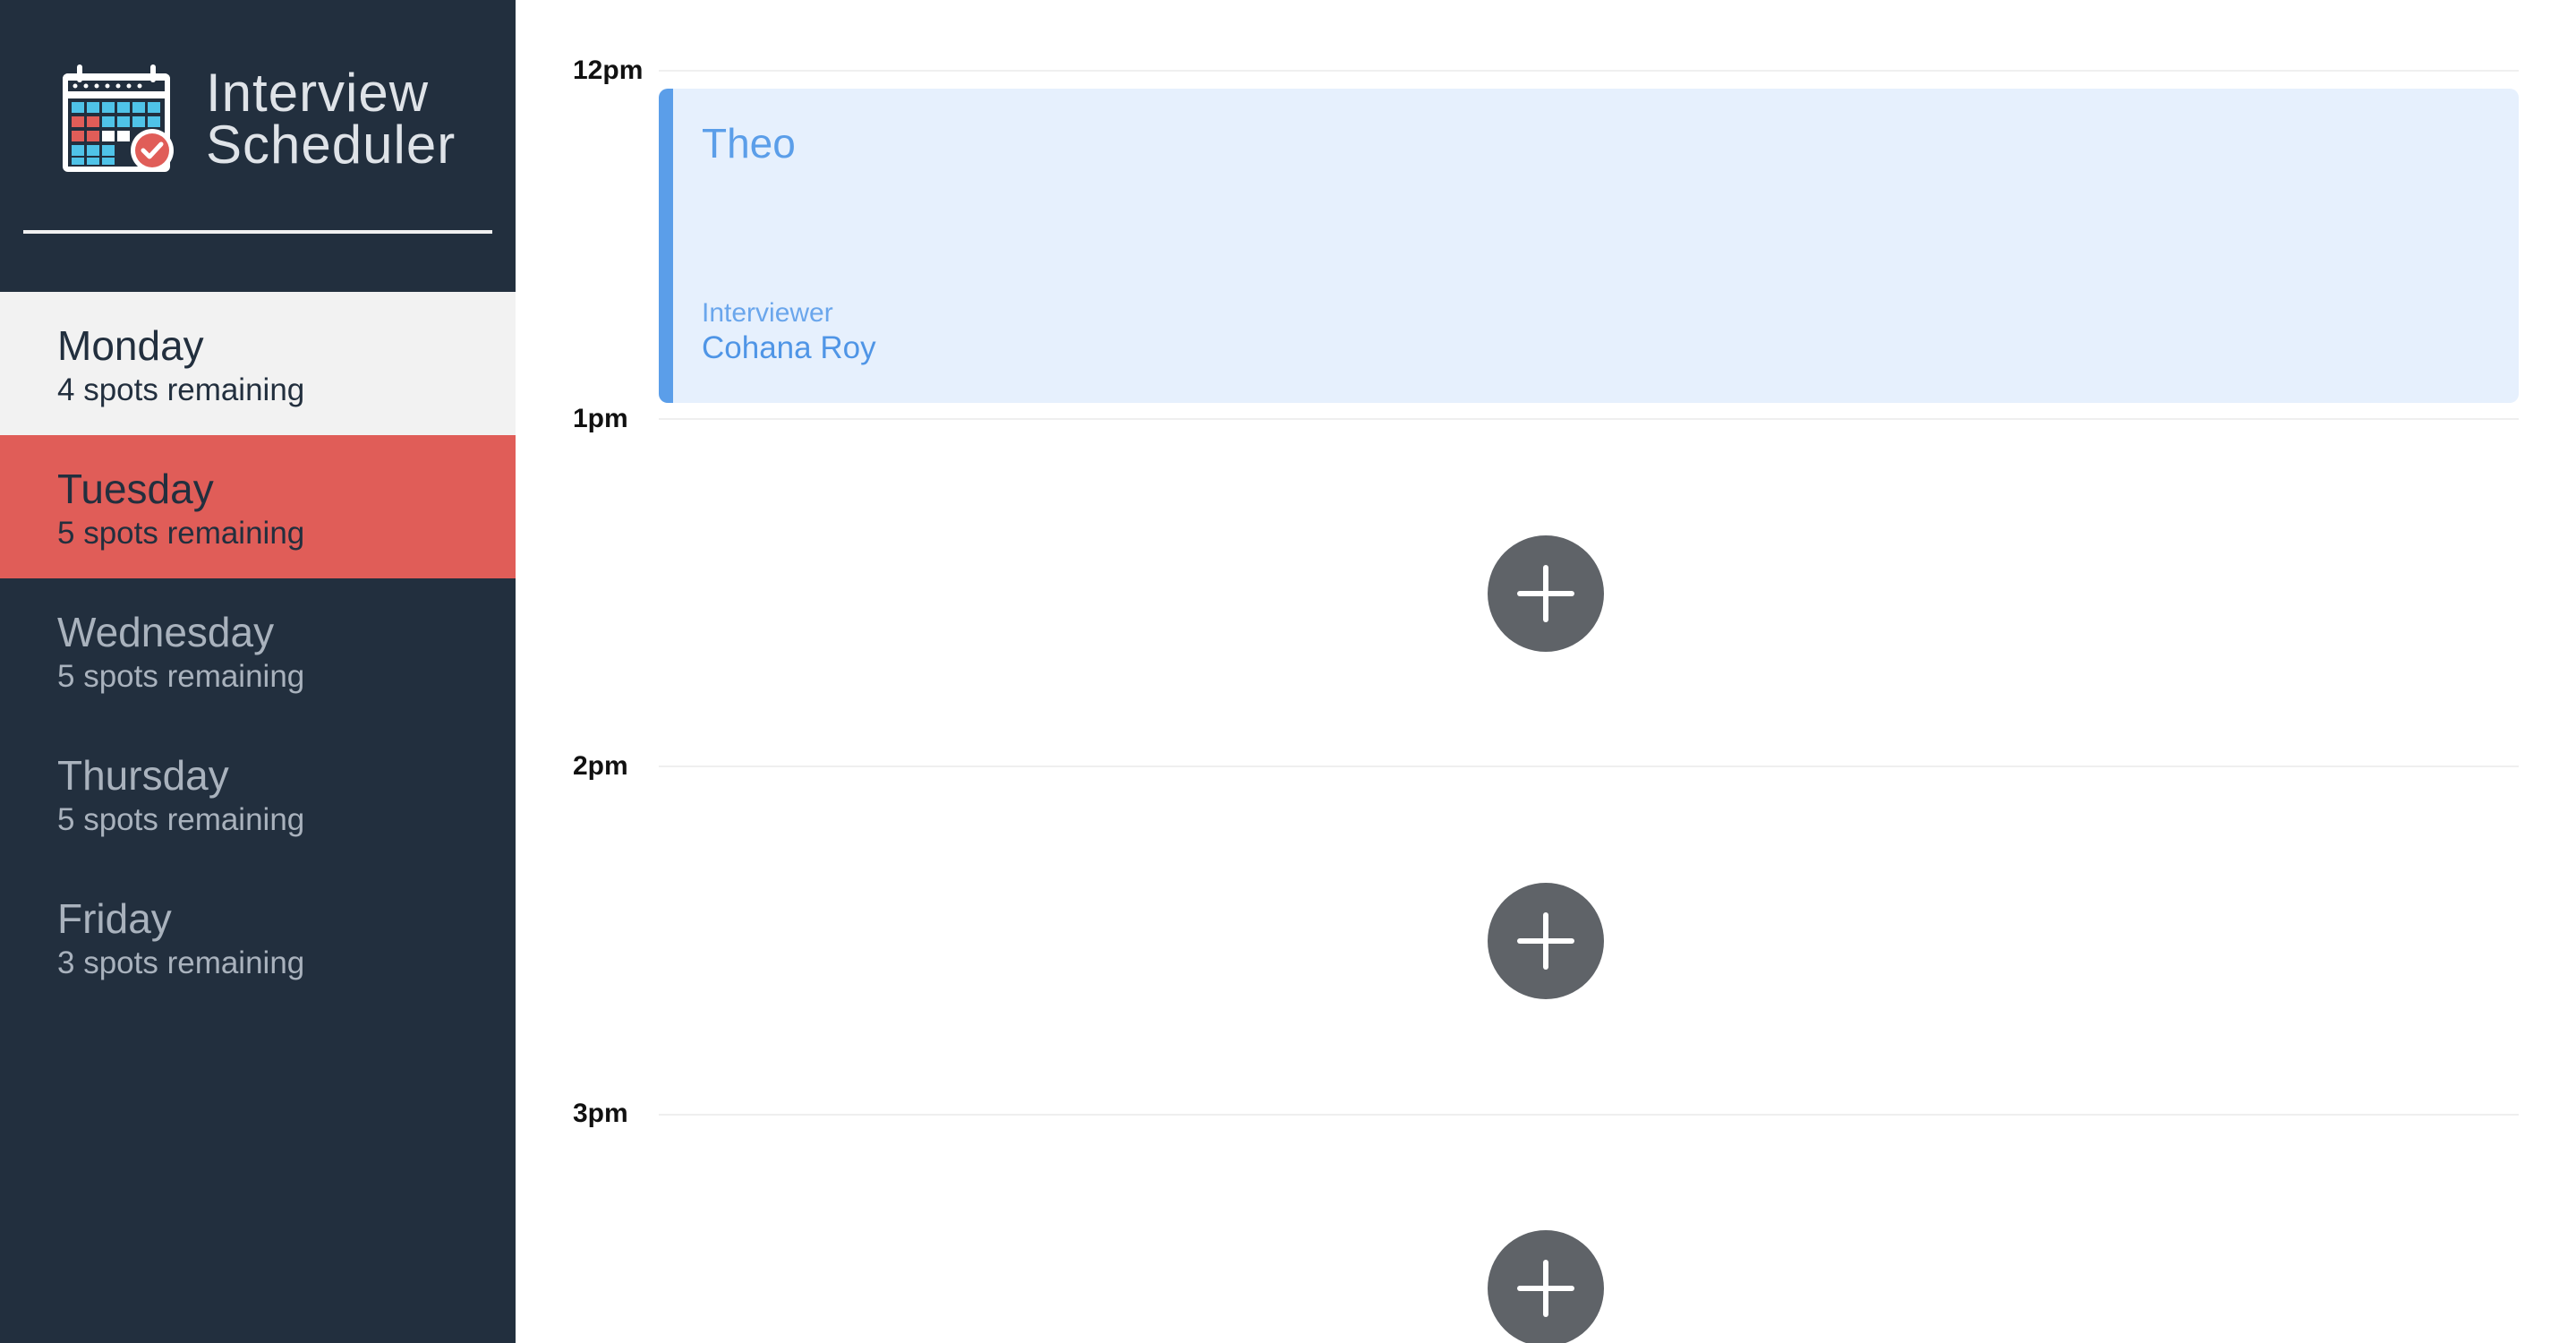 Image resolution: width=2576 pixels, height=1343 pixels. I want to click on day-item-friday: Friday 3 spots remaining, so click(258, 936).